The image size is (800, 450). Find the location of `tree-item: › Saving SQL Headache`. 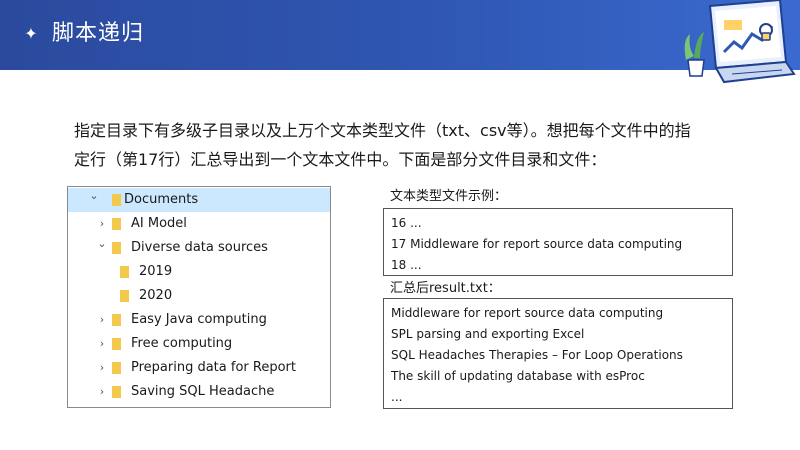

tree-item: › Saving SQL Headache is located at coordinates (199, 392).